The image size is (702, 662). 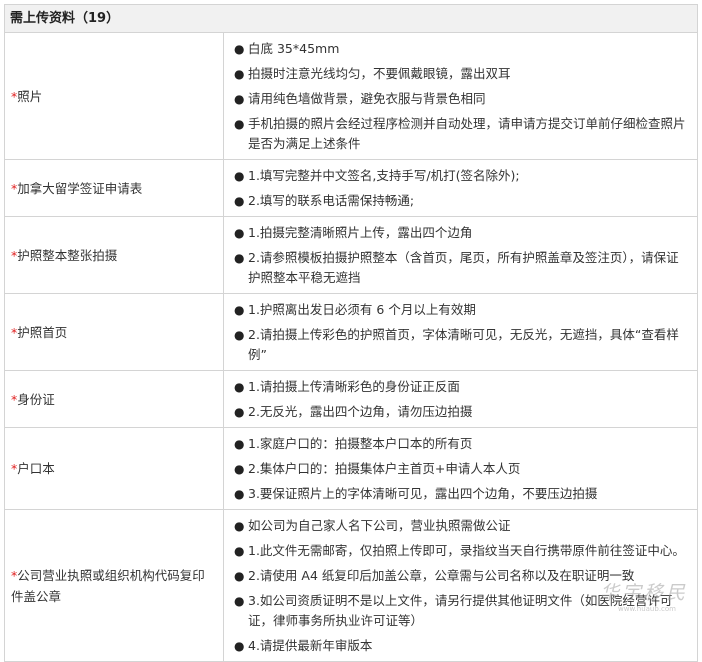 What do you see at coordinates (379, 73) in the screenshot?
I see `list-item-text: 拍摄时注意光线均匀，不要佩戴眼镜，露出双耳` at bounding box center [379, 73].